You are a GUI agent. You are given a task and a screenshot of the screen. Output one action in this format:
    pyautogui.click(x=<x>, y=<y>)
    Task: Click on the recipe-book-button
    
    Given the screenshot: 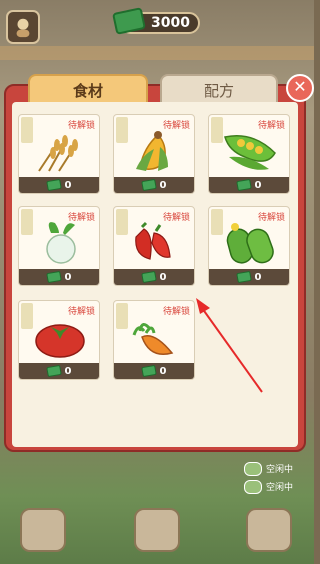 What is the action you would take?
    pyautogui.click(x=43, y=530)
    